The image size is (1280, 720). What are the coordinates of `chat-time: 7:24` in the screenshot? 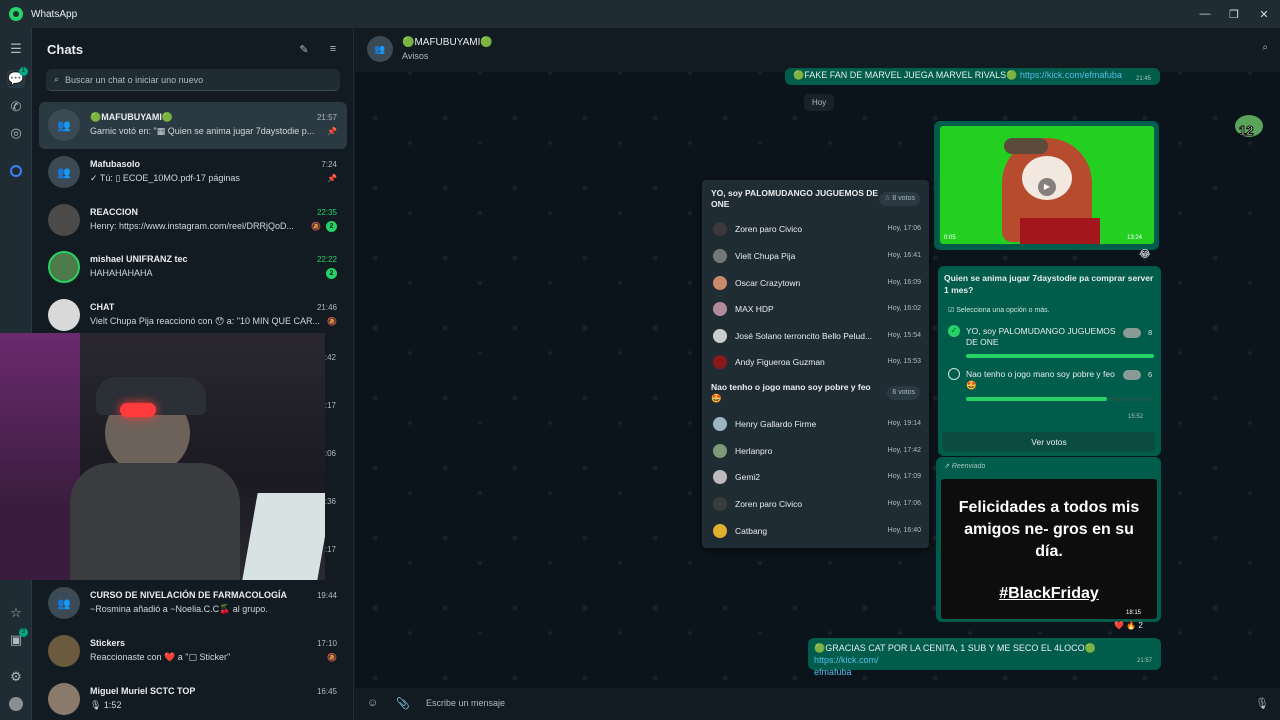 It's located at (329, 164).